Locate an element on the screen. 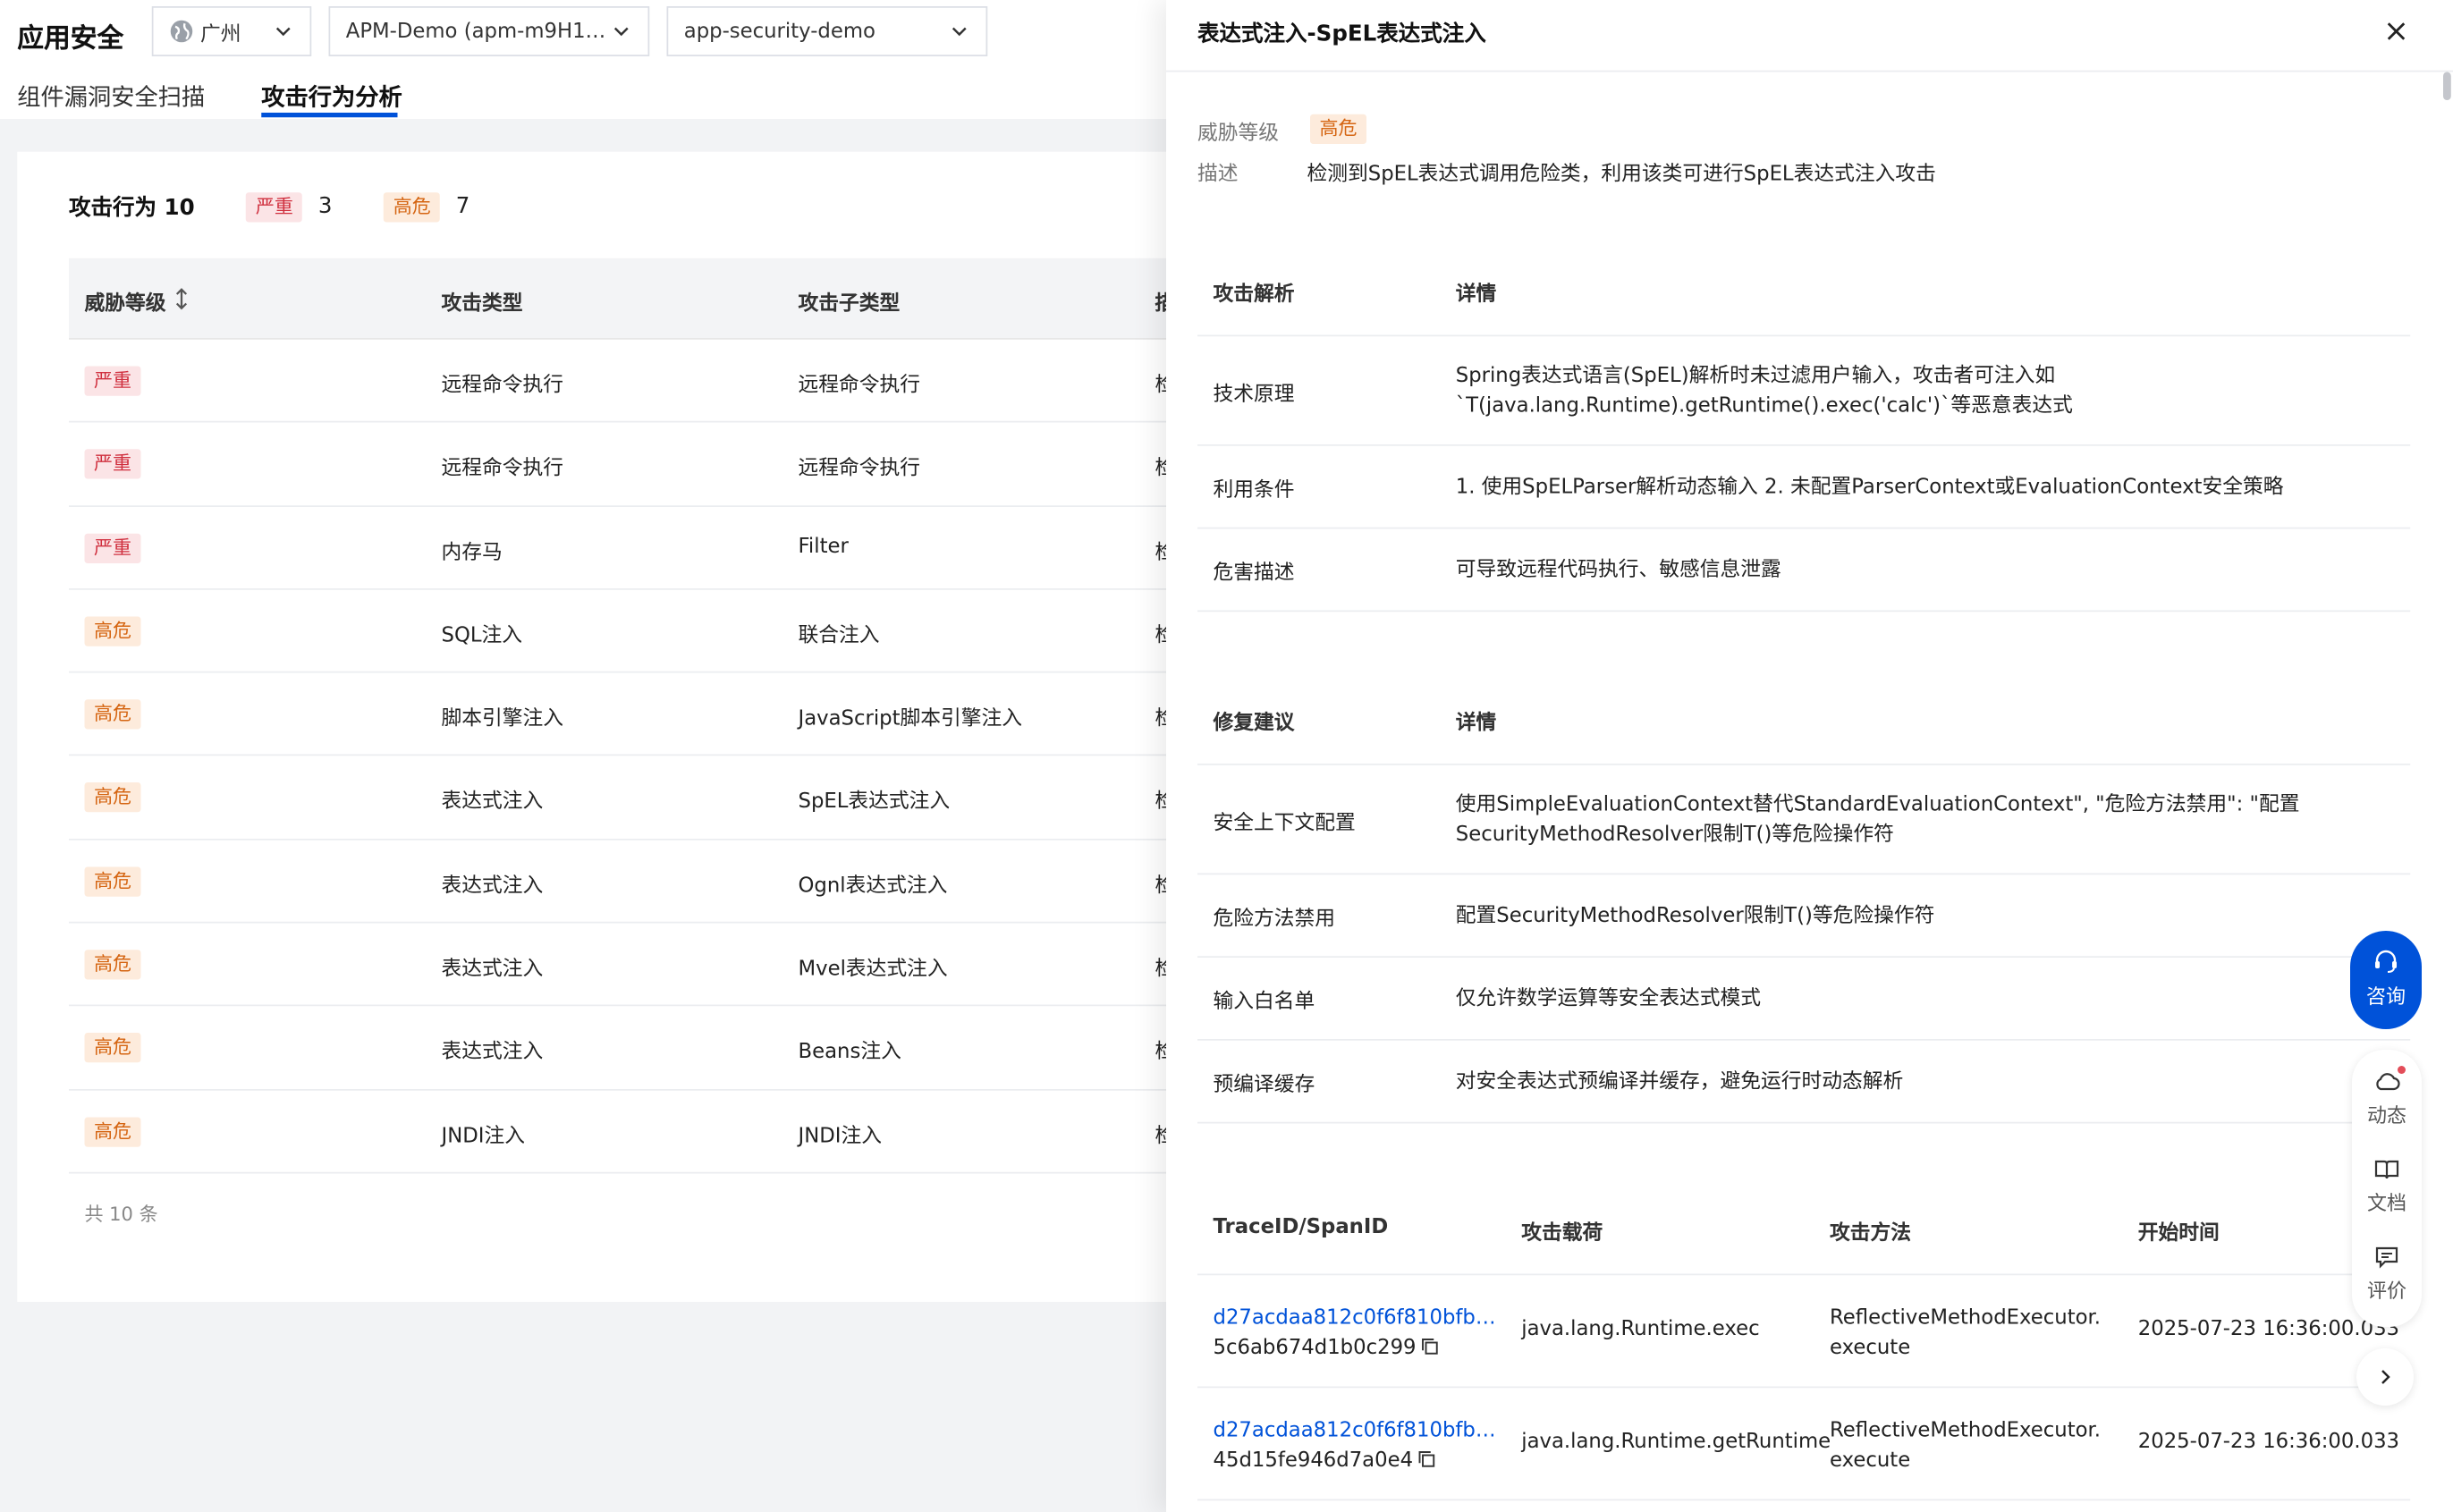 This screenshot has width=2453, height=1512. table-row: 高危 表达式注入 Ognl表达式注入检 is located at coordinates (638, 882).